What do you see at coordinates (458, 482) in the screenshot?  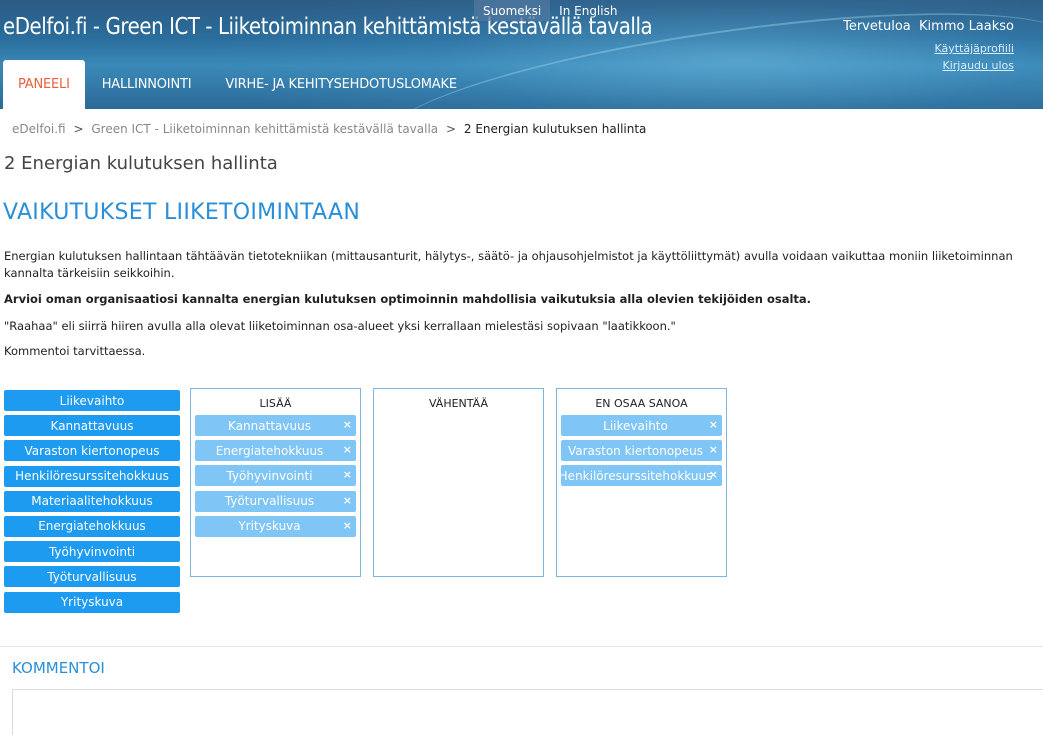 I see `drop-box-vahentaa: VÄHENTÄÄ` at bounding box center [458, 482].